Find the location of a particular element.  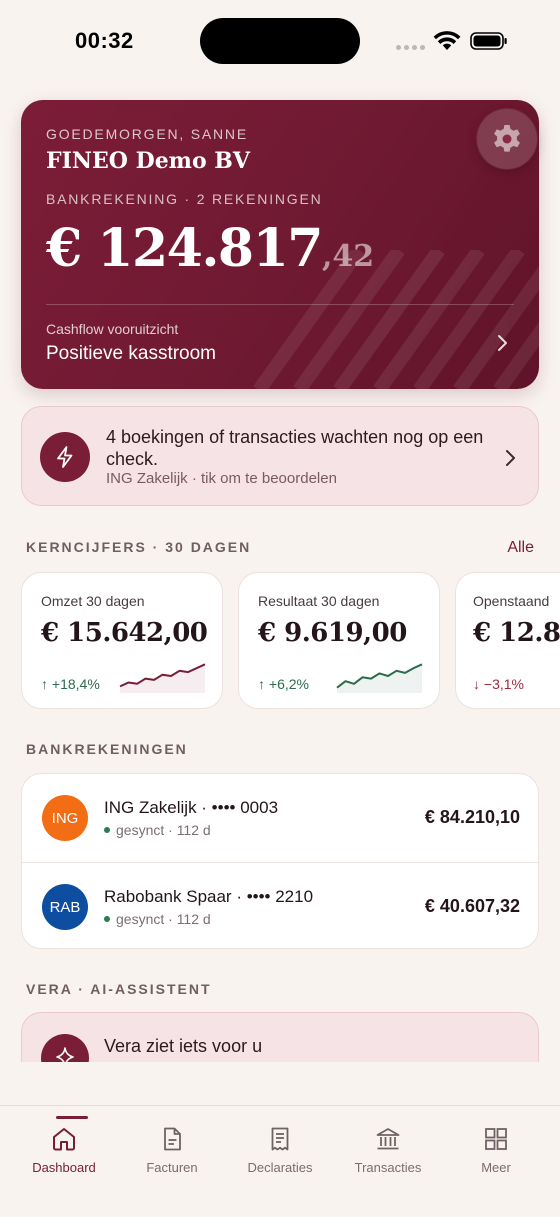

tab-label: Meer is located at coordinates (496, 1167).